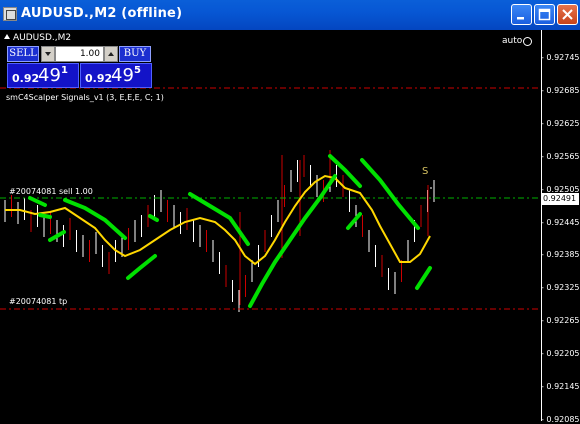 Image resolution: width=580 pixels, height=424 pixels. Describe the element at coordinates (26, 78) in the screenshot. I see `bid-prefix: 0.92` at that location.